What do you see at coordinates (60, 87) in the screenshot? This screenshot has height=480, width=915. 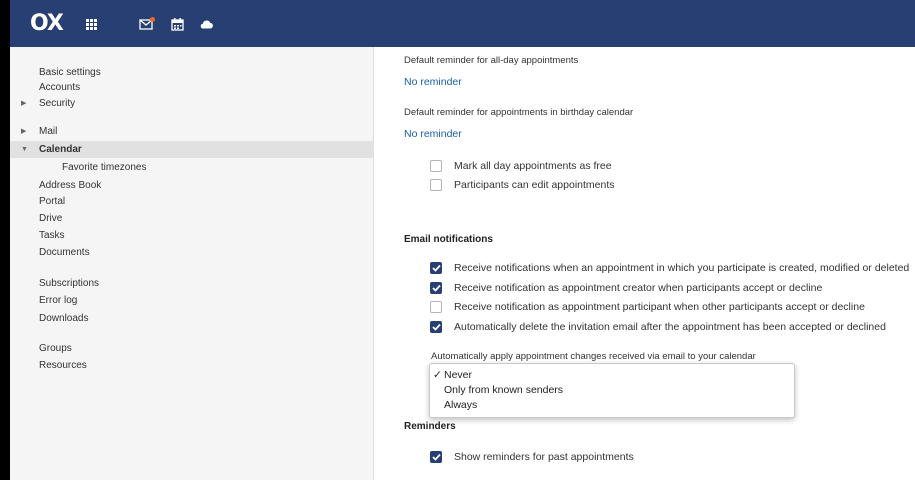 I see `sidebar-item-label: Accounts` at bounding box center [60, 87].